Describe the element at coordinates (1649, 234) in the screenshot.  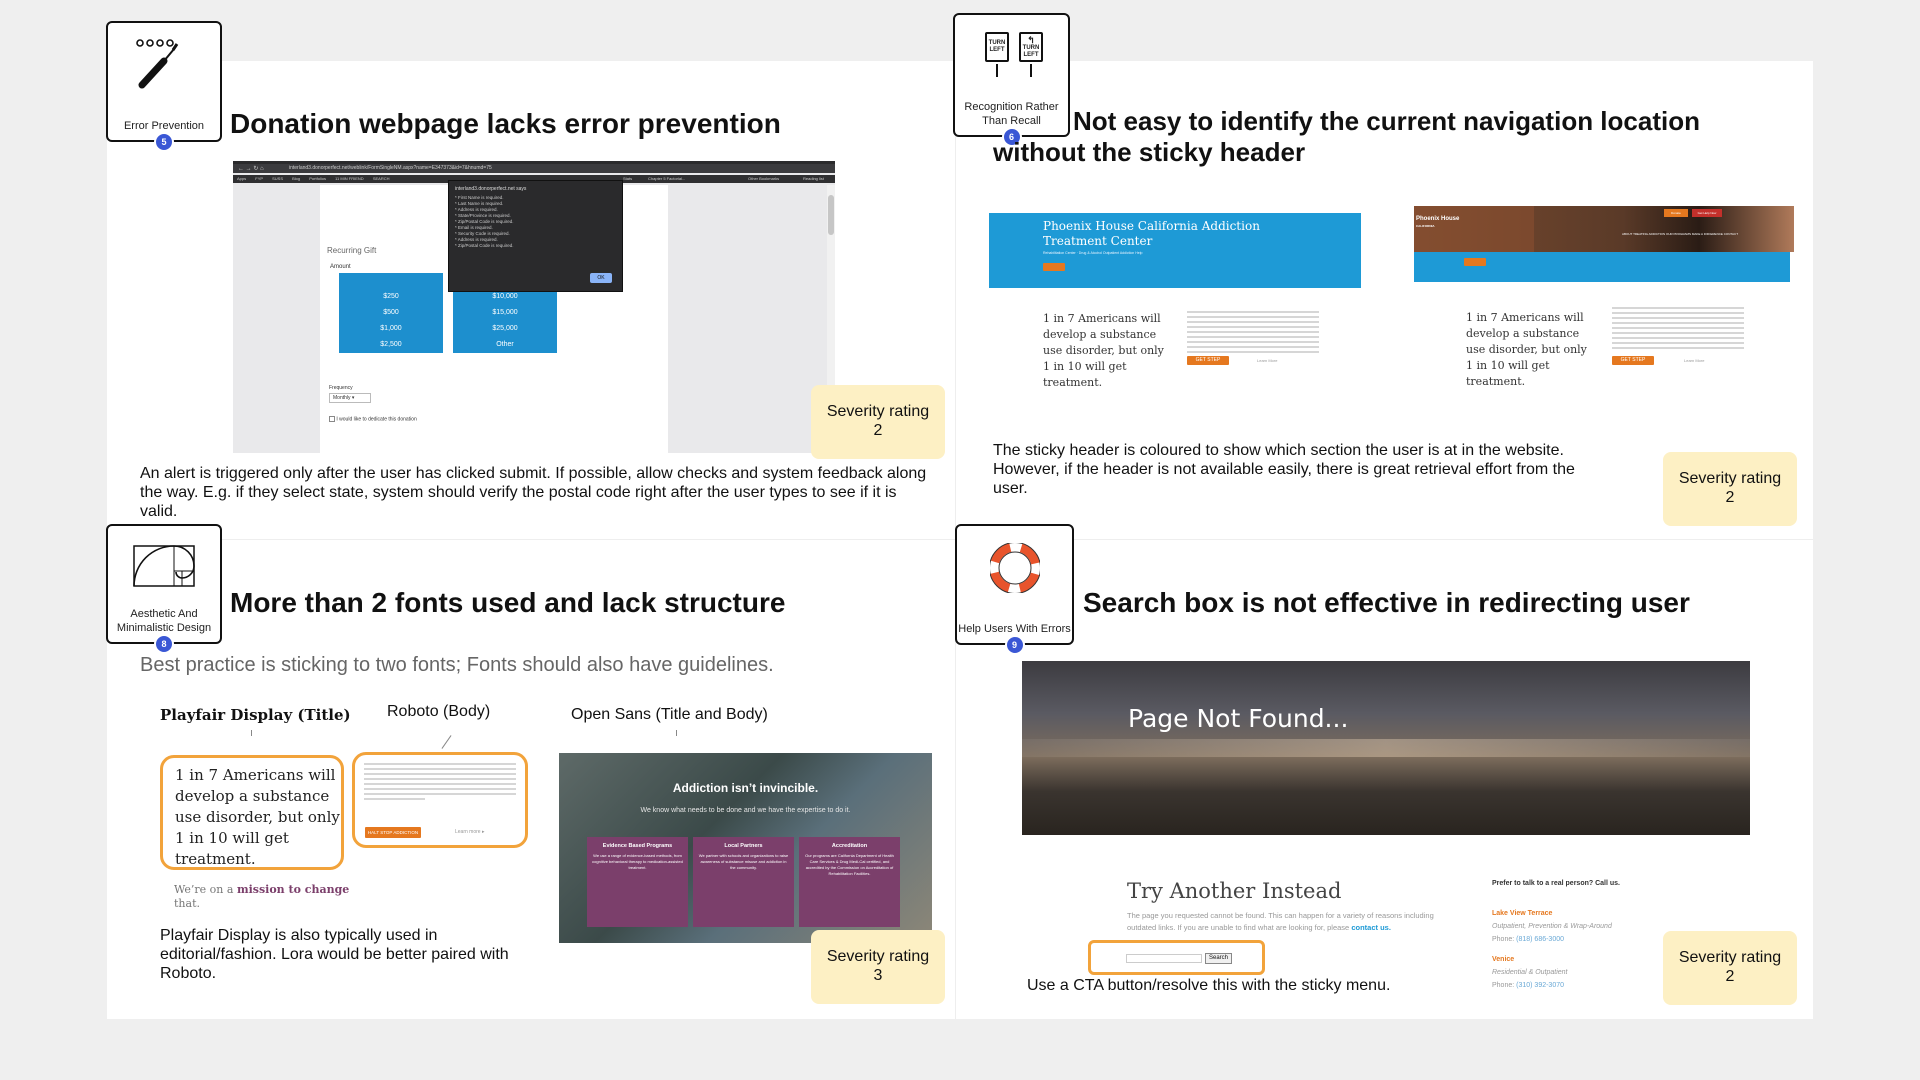
I see `nav-item: TREATING ADDICTION` at that location.